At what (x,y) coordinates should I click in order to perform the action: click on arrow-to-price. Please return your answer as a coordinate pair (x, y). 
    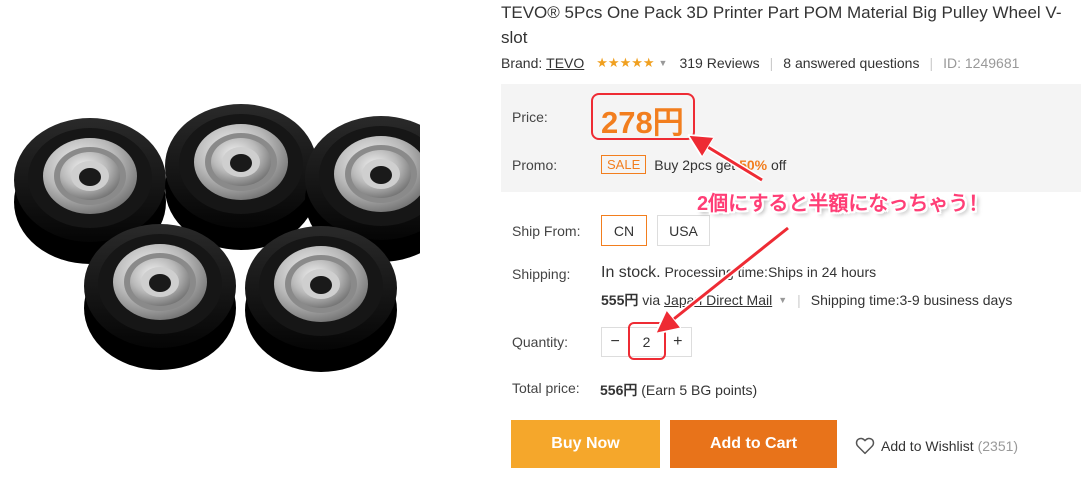
    Looking at the image, I should click on (728, 160).